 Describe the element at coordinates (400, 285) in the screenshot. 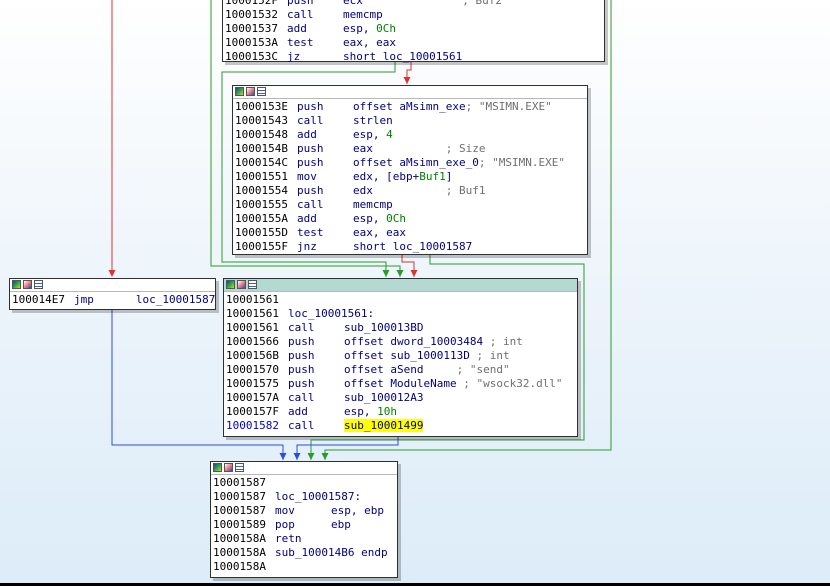

I see `node-header-selected` at that location.